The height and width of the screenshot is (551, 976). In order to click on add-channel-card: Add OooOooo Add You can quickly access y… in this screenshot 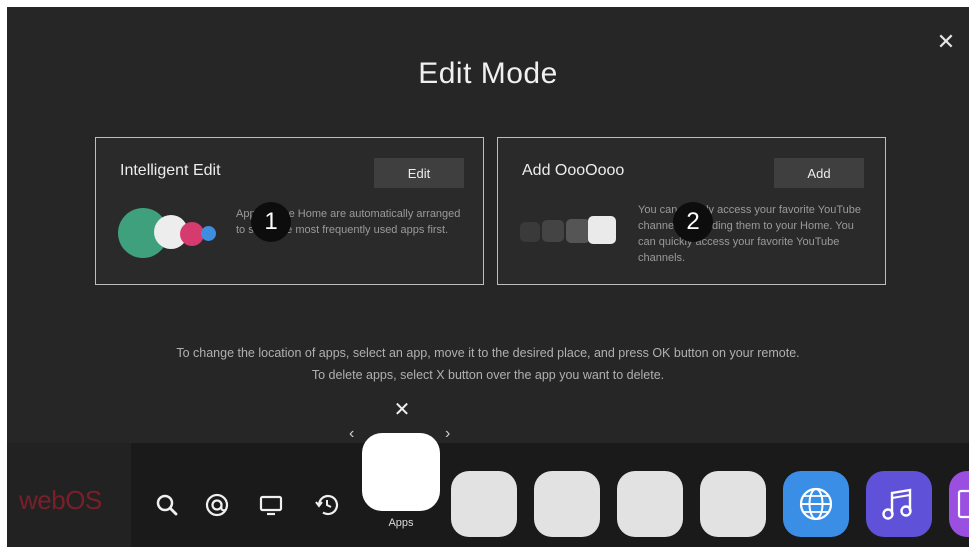, I will do `click(691, 211)`.